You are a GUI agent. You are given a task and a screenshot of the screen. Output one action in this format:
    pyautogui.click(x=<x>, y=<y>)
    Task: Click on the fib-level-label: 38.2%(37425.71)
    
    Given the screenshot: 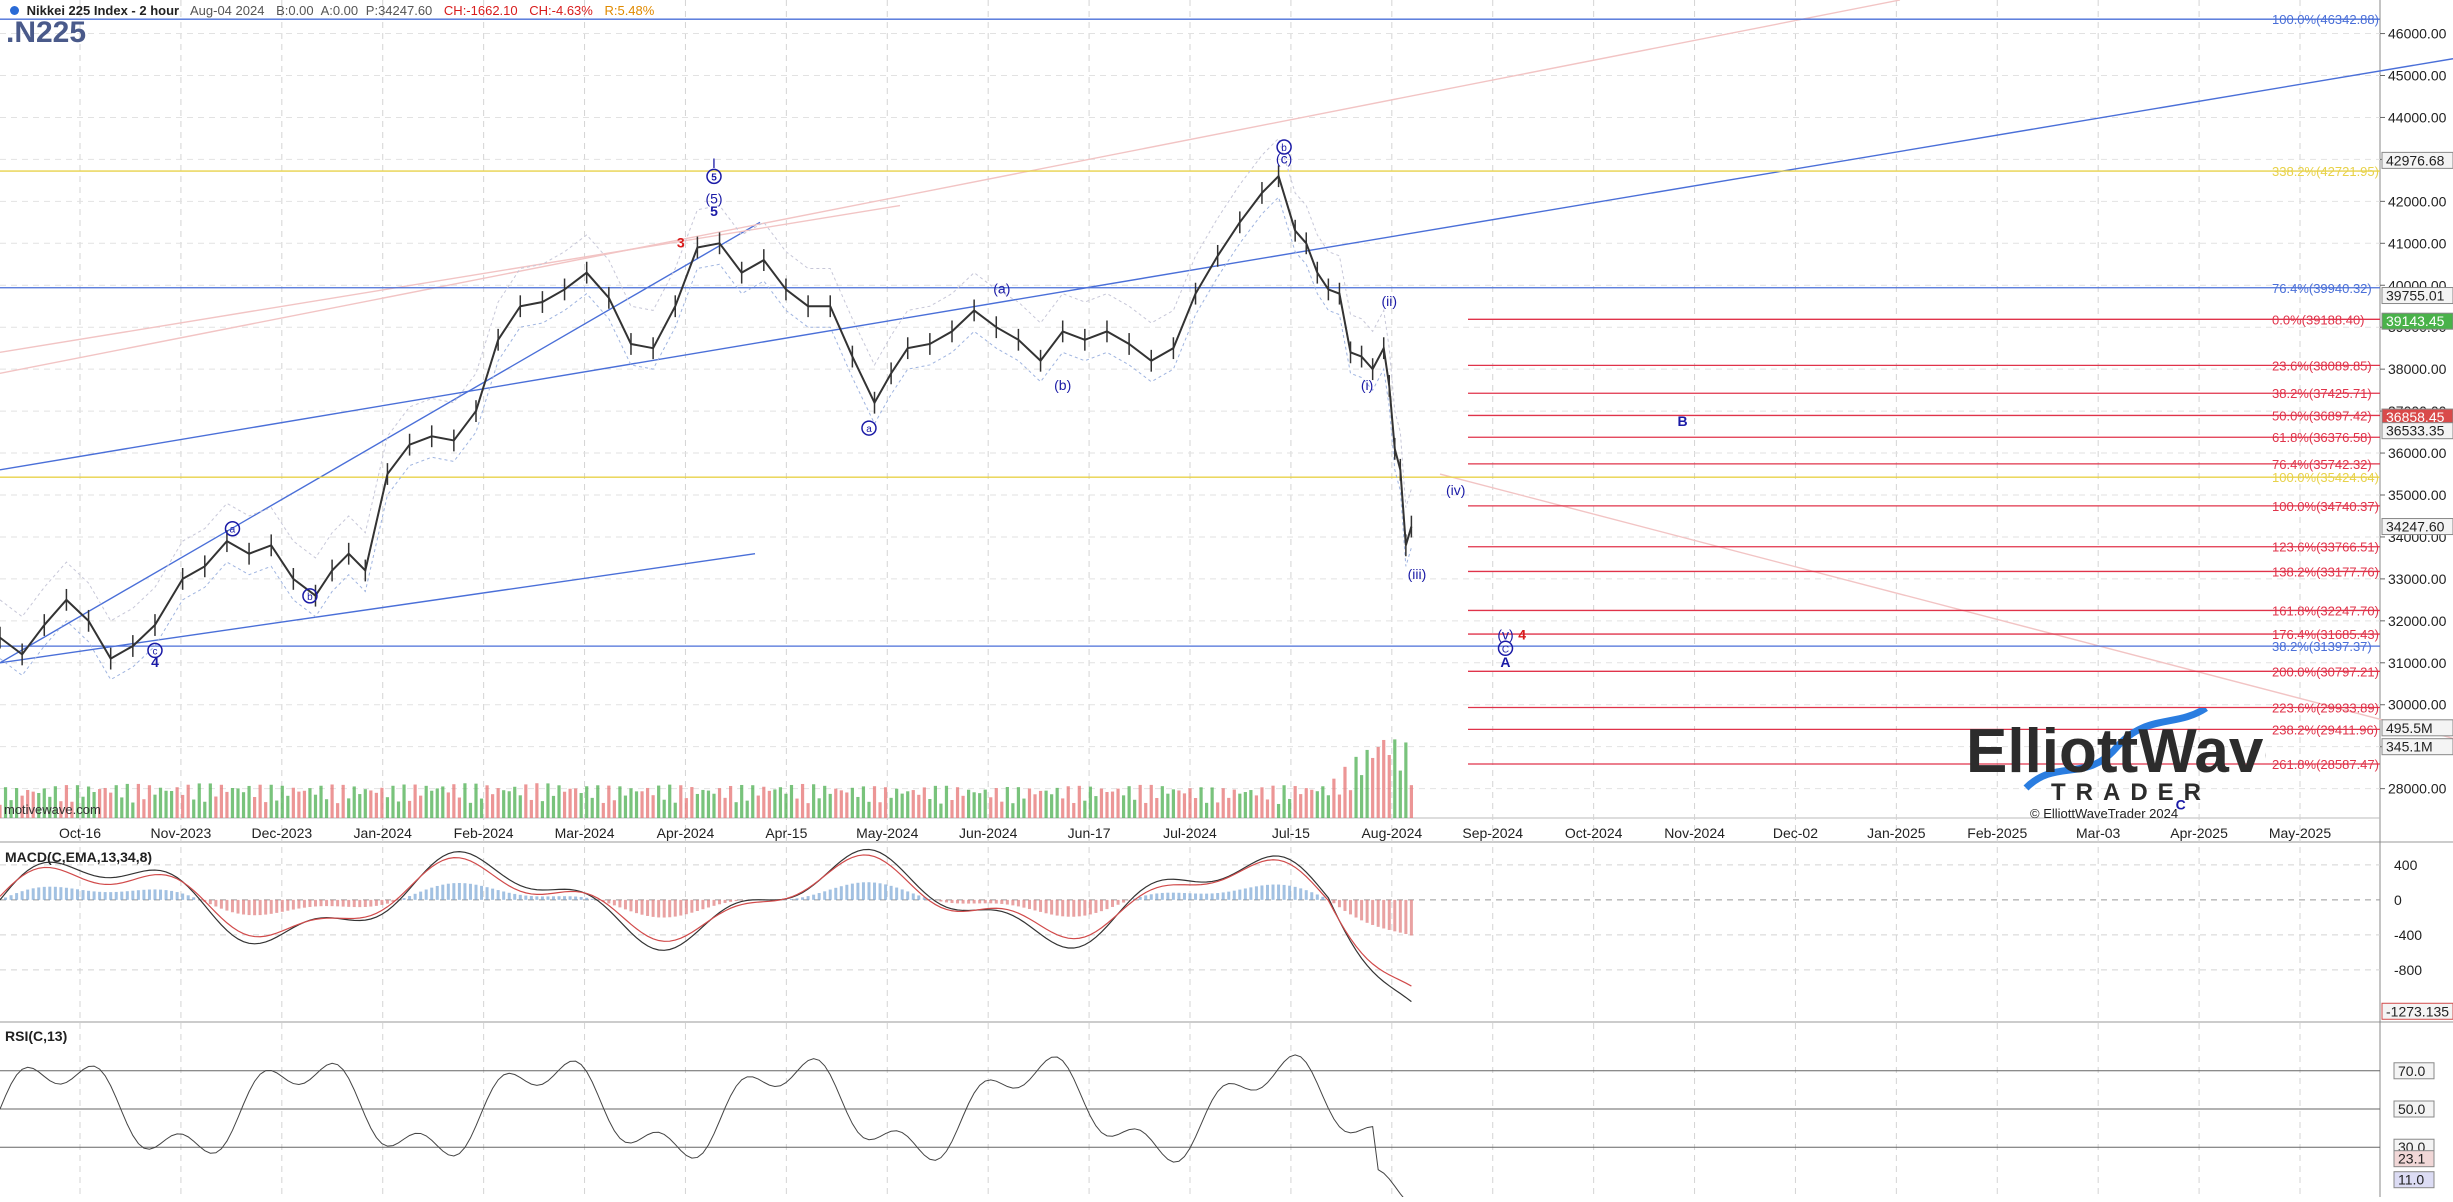 What is the action you would take?
    pyautogui.click(x=2322, y=393)
    